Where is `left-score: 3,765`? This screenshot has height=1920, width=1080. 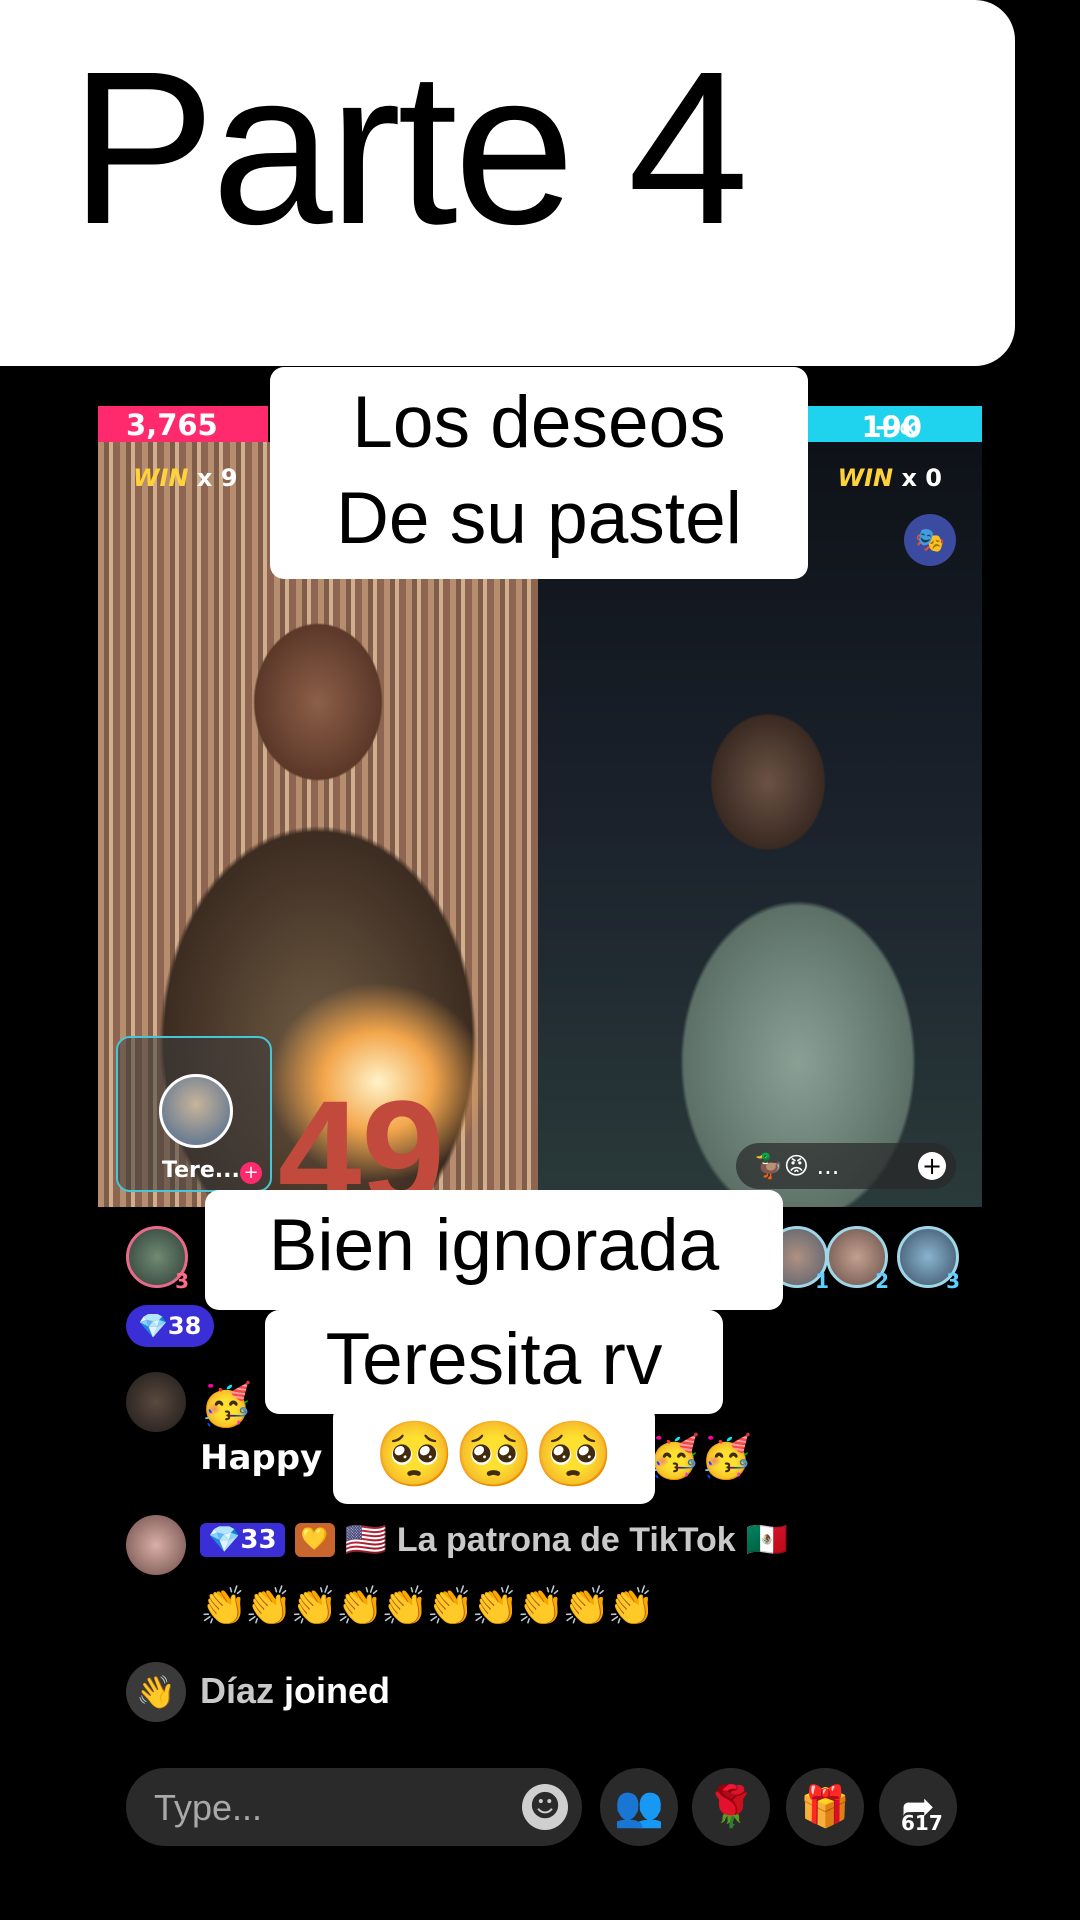 left-score: 3,765 is located at coordinates (172, 425).